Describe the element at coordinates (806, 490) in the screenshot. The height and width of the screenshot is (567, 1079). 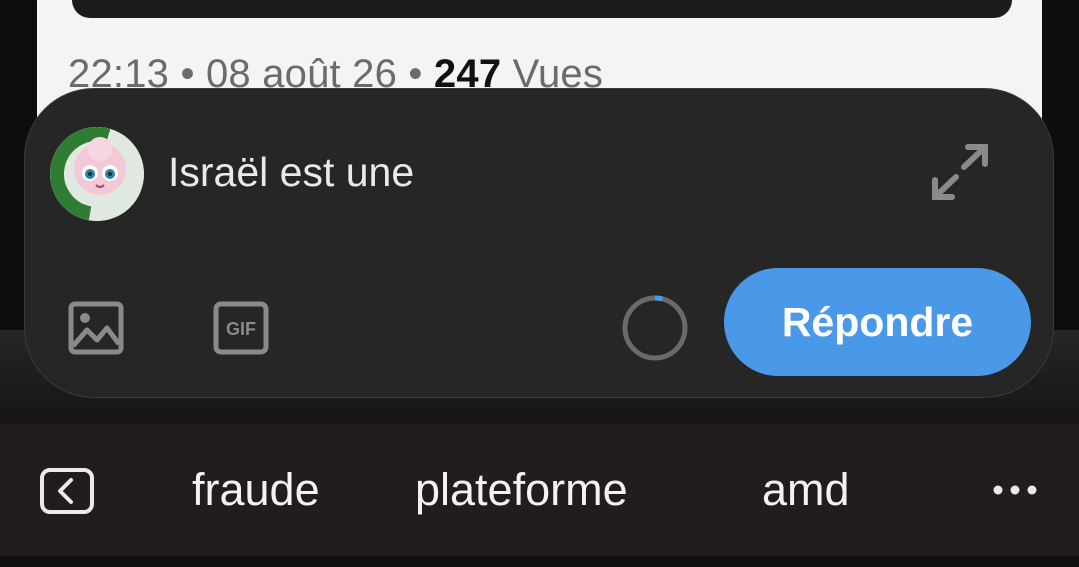
I see `suggestion-amd: amd` at that location.